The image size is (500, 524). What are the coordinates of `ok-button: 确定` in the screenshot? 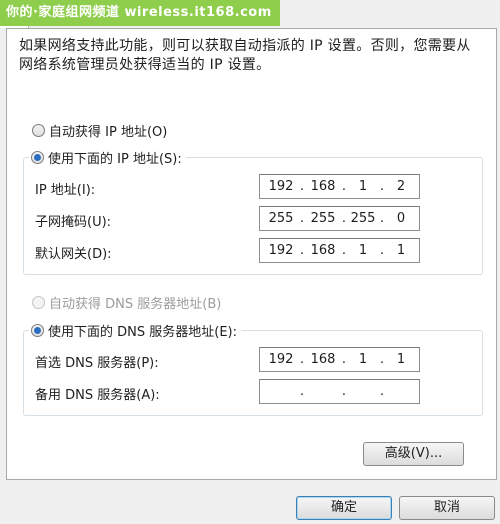 It's located at (344, 508).